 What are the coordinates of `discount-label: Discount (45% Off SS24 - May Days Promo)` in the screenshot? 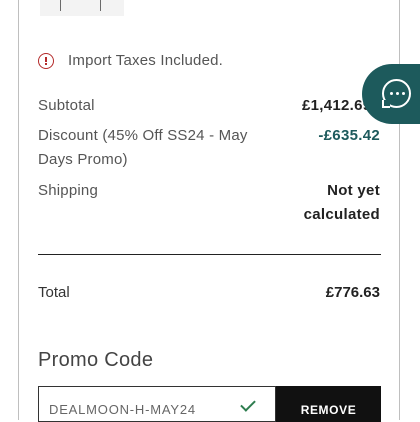 It's located at (143, 147).